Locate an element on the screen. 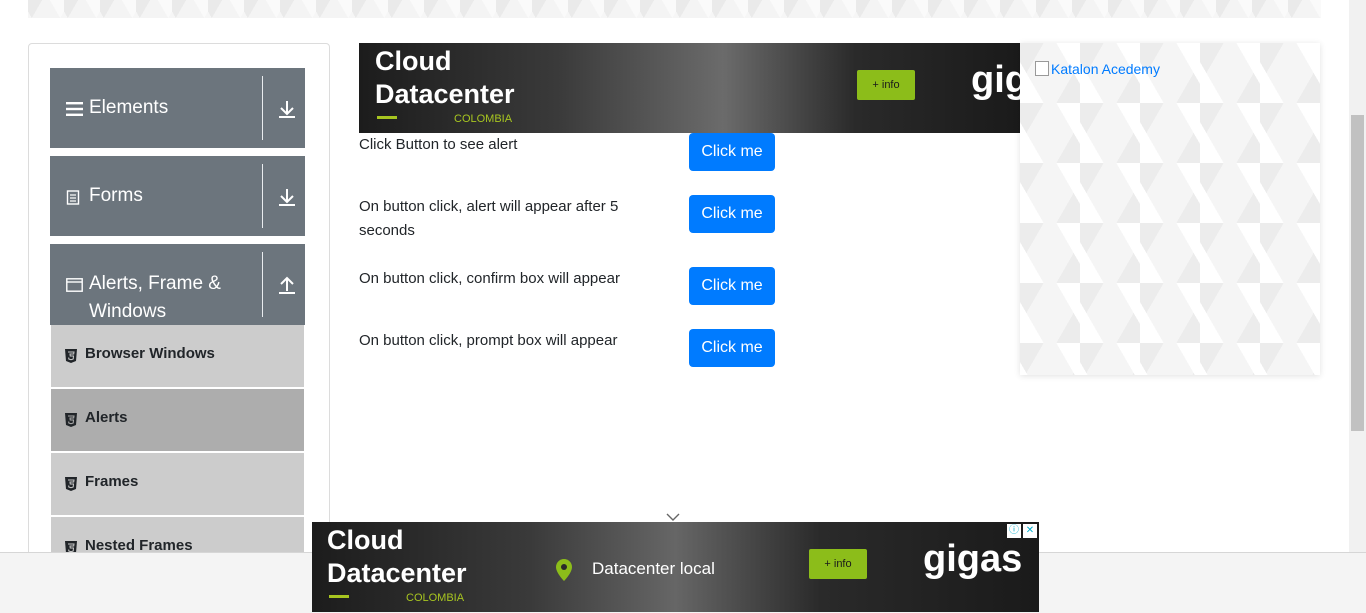 The width and height of the screenshot is (1366, 613). prompt-button: Click me is located at coordinates (732, 348).